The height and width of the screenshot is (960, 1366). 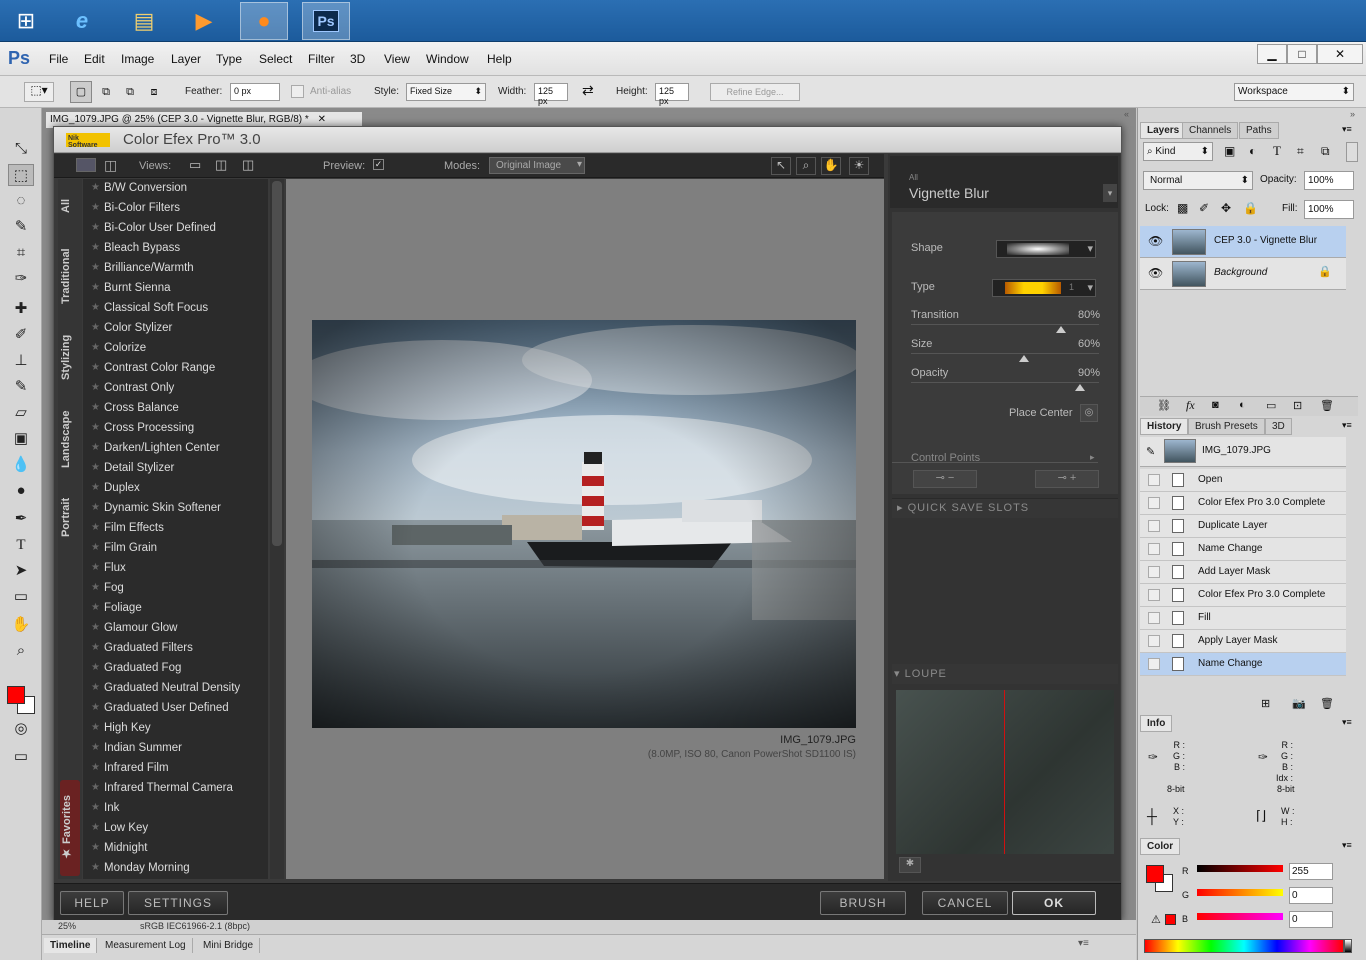 I want to click on type-select: 1 ▾, so click(x=1044, y=288).